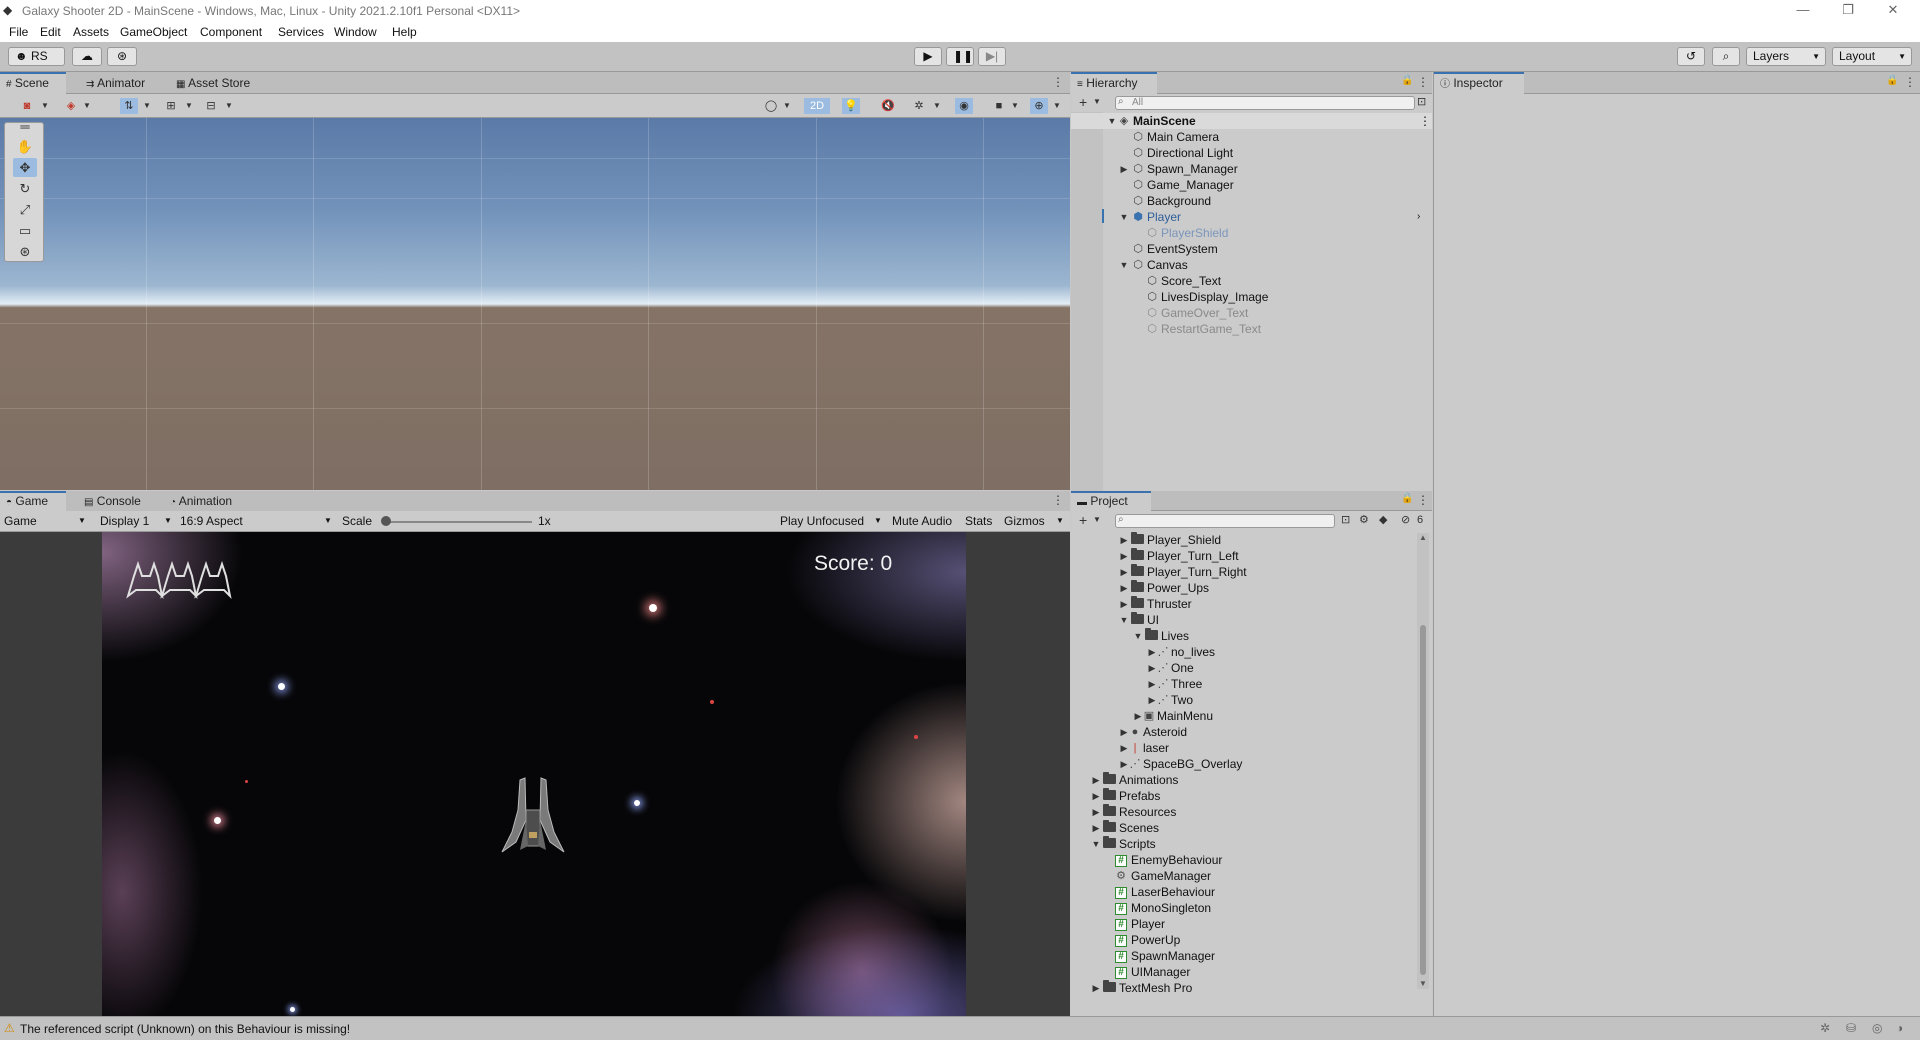 This screenshot has width=1920, height=1040. I want to click on gizmos-toggle: Gizmos, so click(1024, 521).